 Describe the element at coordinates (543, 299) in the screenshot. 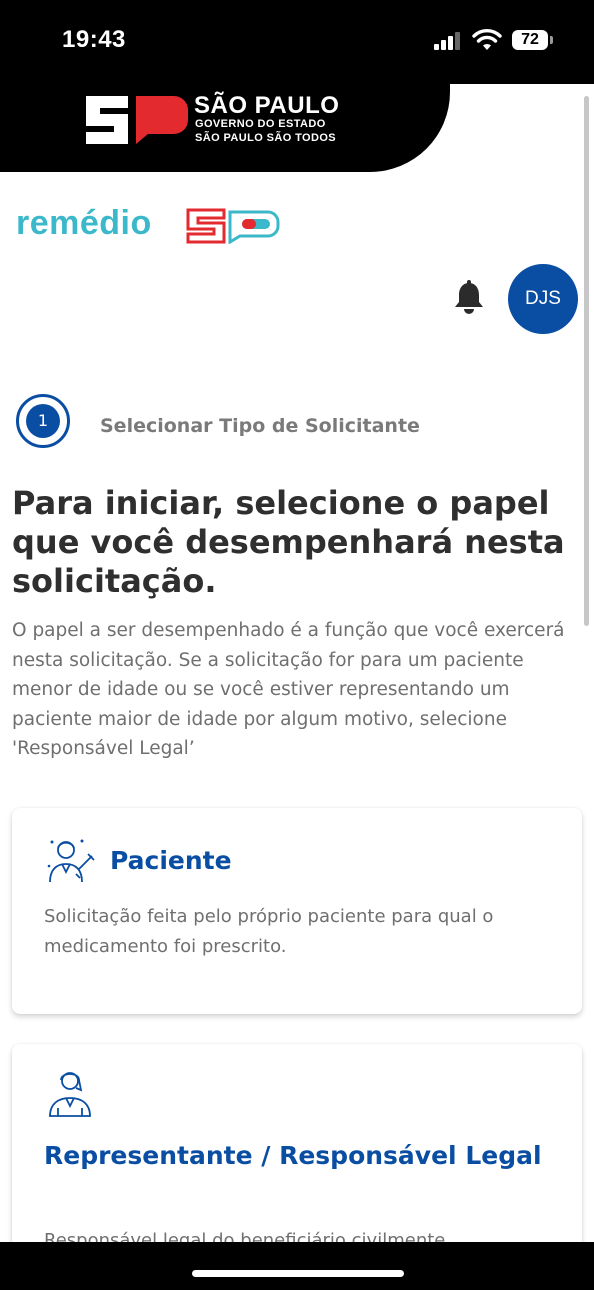

I see `user-avatar: DJS` at that location.